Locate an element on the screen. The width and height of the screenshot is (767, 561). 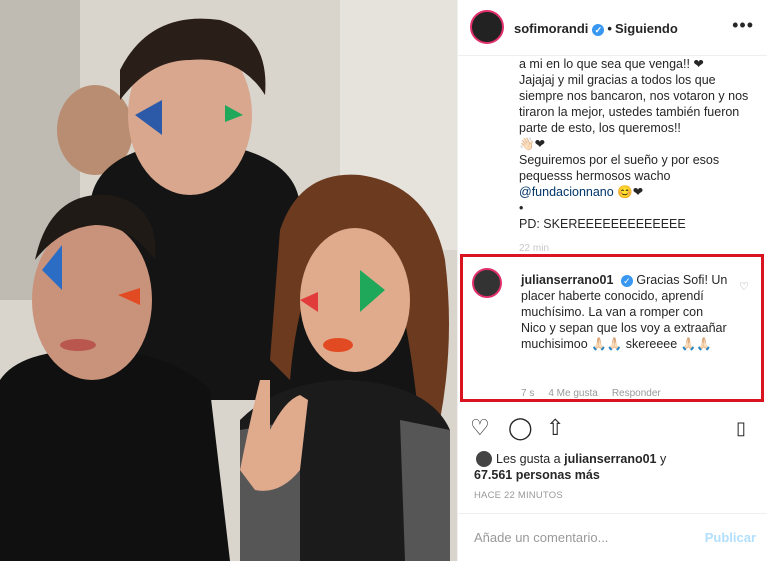
add-comment-bar: Añade un comentario... Publicar is located at coordinates (612, 537).